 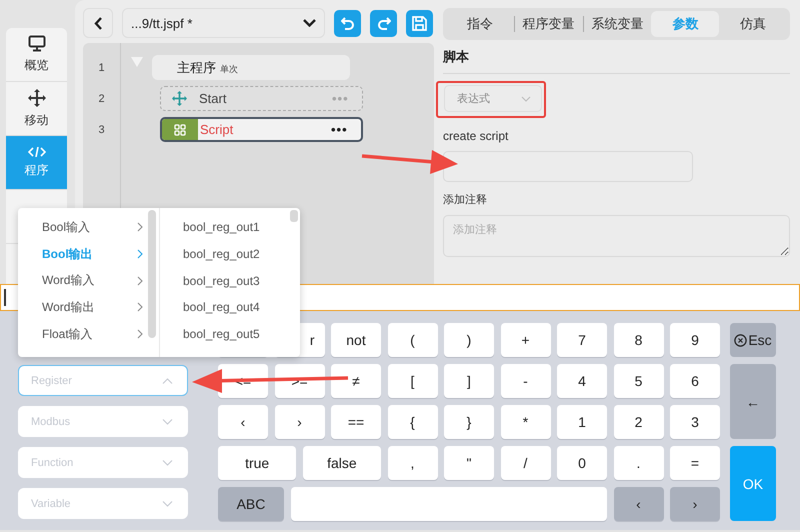 I want to click on keyboard-key: ,, so click(x=413, y=463).